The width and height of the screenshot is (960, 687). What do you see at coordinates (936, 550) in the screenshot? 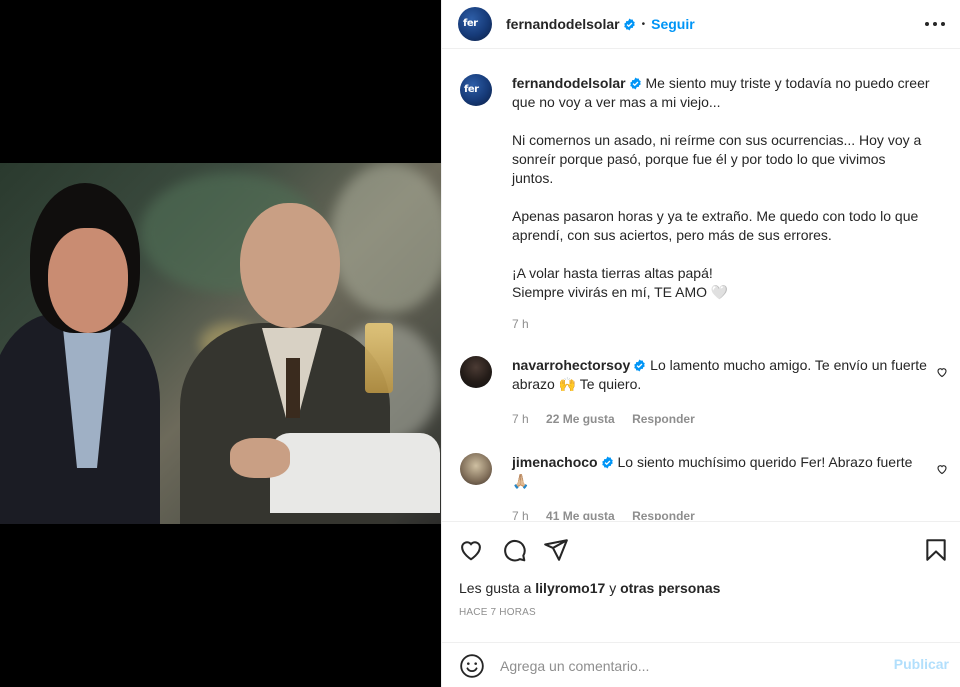
I see `bookmark-icon` at bounding box center [936, 550].